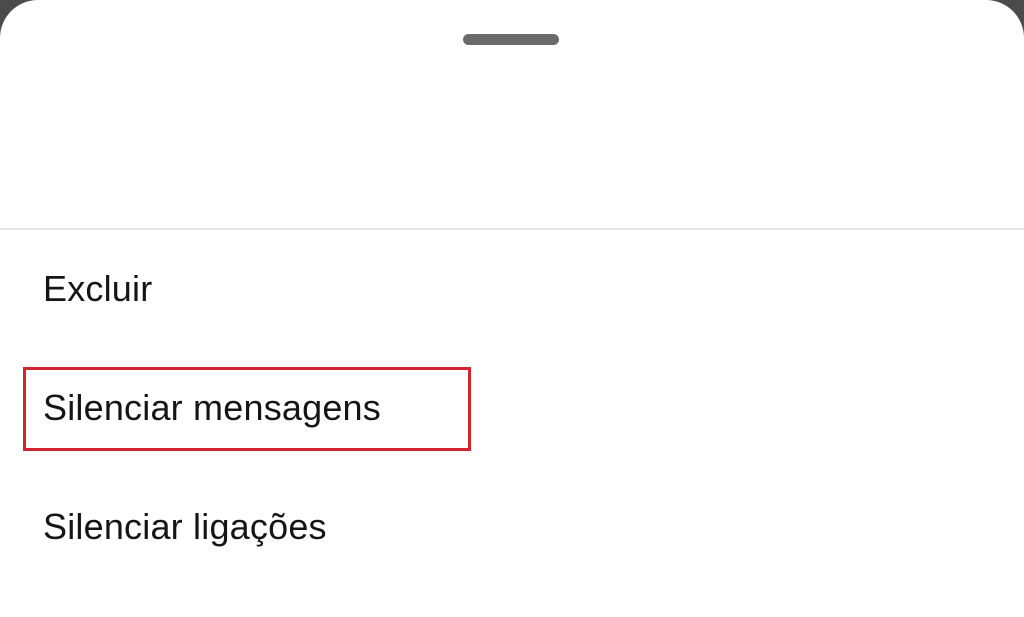 The height and width of the screenshot is (617, 1024). I want to click on menu-item-label: Silenciar mensagens, so click(212, 407).